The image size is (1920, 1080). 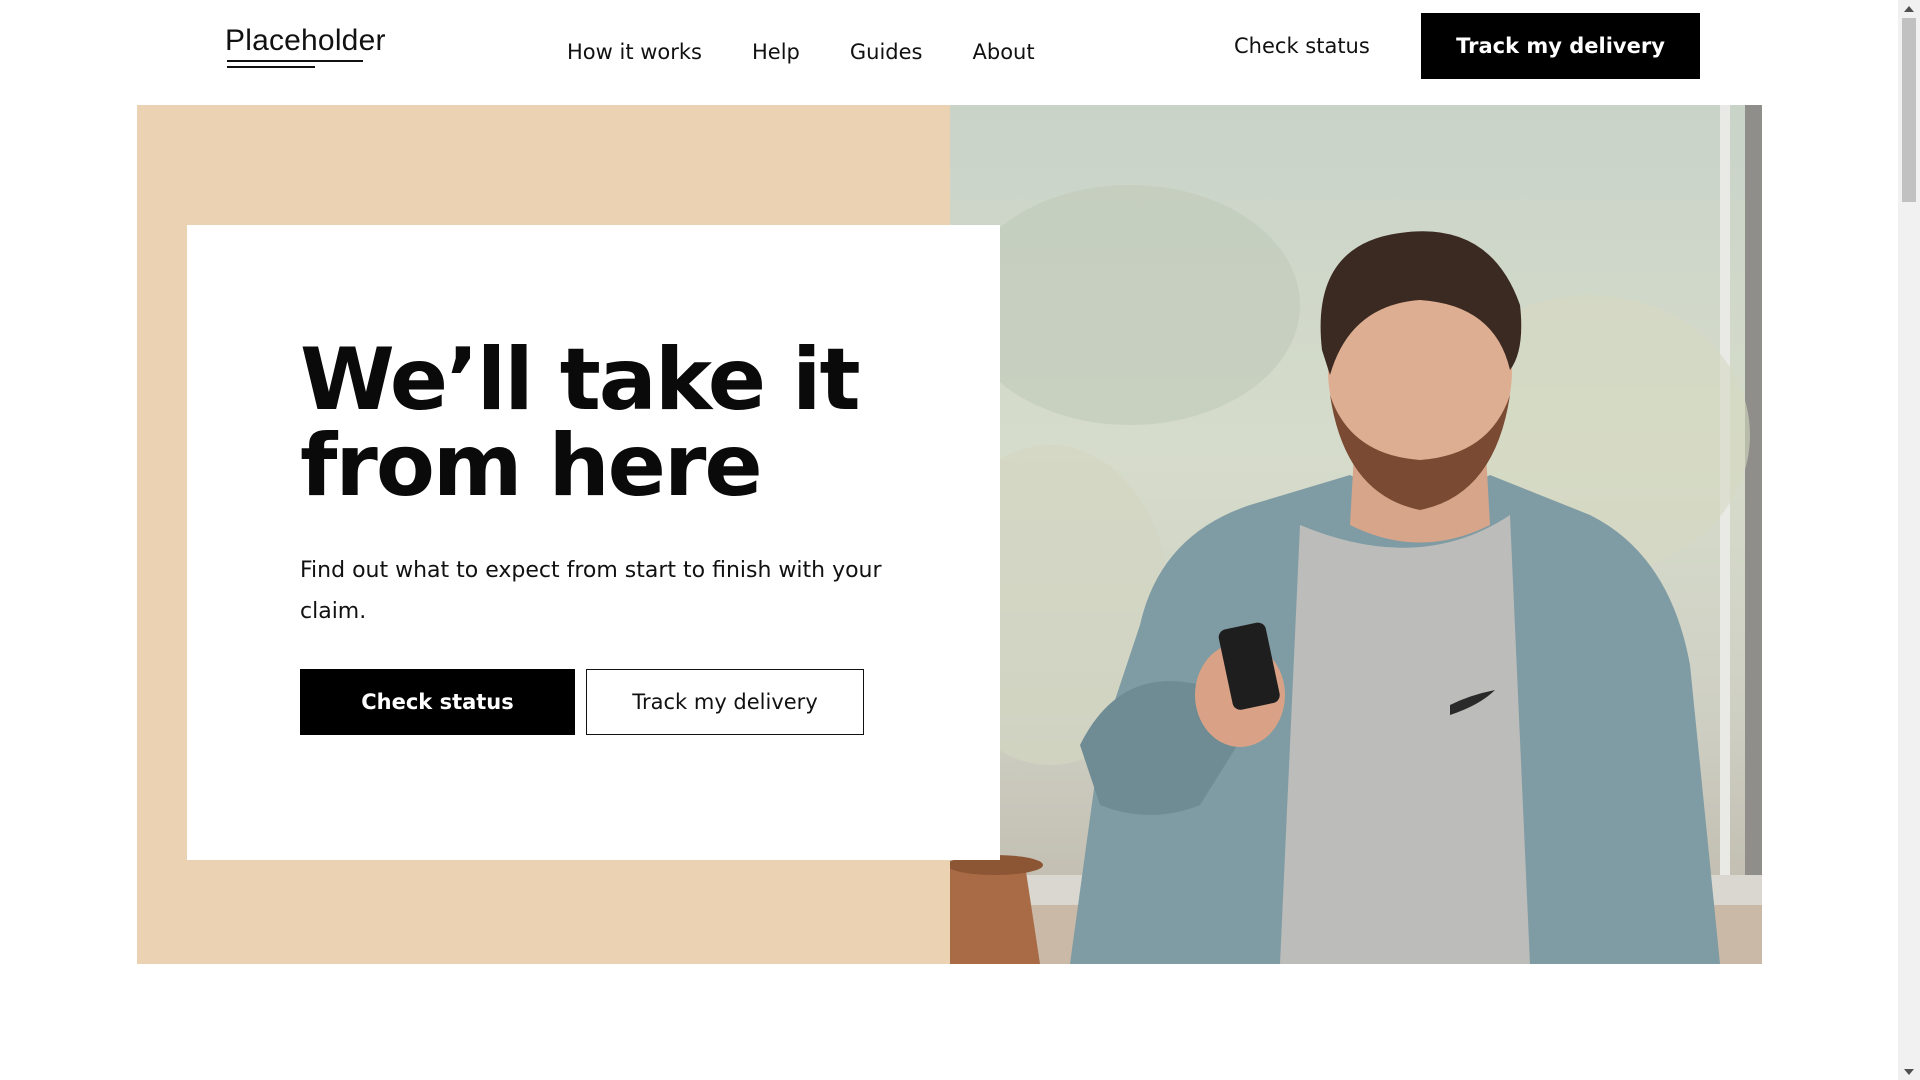 What do you see at coordinates (634, 53) in the screenshot?
I see `nav-how-it-works: How it works` at bounding box center [634, 53].